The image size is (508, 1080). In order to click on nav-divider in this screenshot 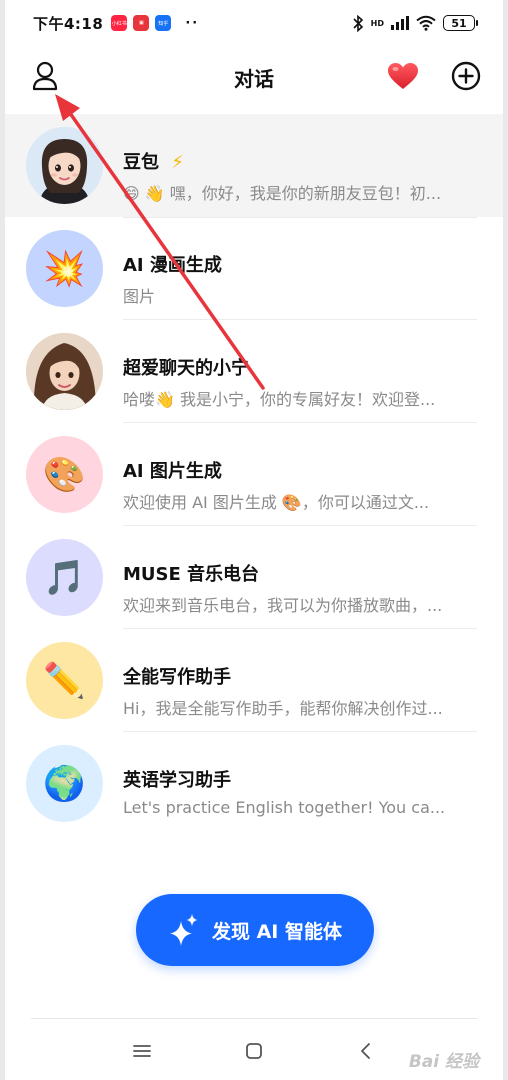, I will do `click(254, 1018)`.